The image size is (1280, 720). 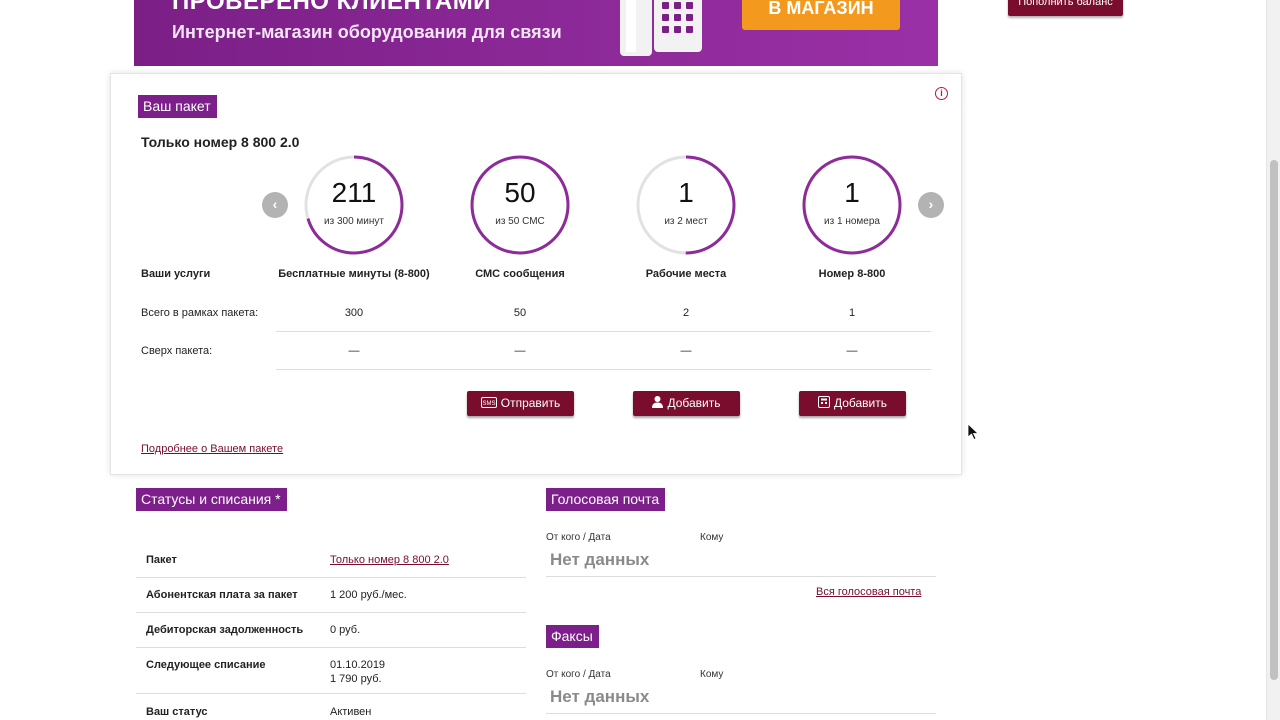 What do you see at coordinates (225, 630) in the screenshot?
I see `status-key: Дебиторская задолженность` at bounding box center [225, 630].